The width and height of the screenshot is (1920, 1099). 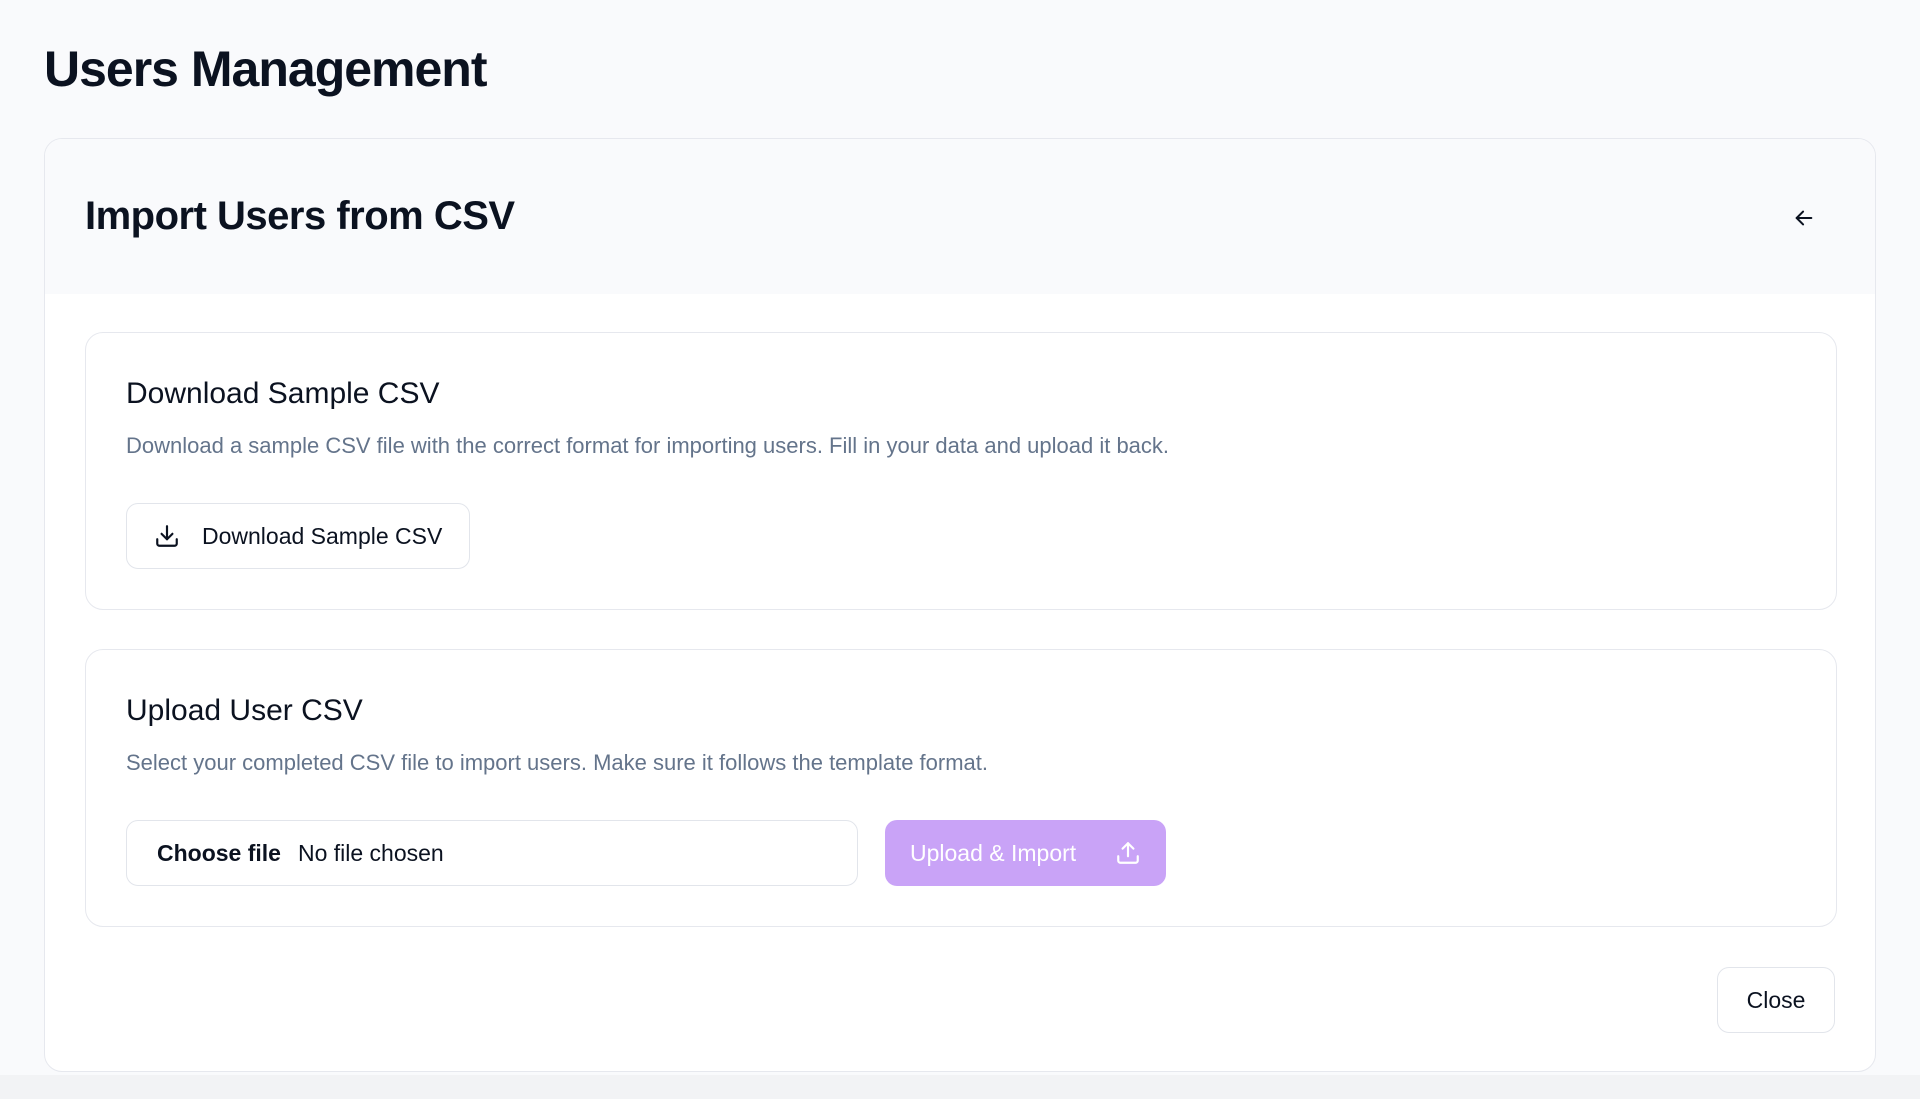 I want to click on upload-icon, so click(x=1128, y=853).